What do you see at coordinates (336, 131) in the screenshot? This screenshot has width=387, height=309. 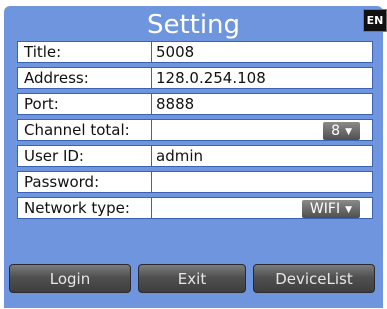 I see `channel-total-value: 8` at bounding box center [336, 131].